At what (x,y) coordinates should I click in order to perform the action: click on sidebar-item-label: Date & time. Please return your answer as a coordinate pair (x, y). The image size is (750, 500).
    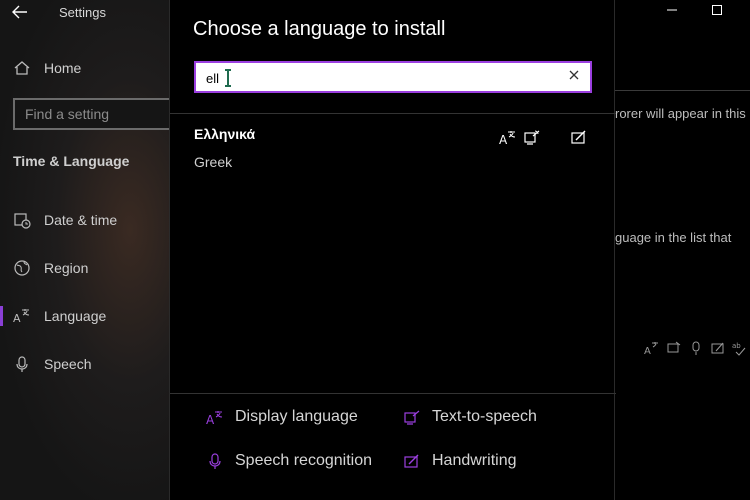
    Looking at the image, I should click on (81, 220).